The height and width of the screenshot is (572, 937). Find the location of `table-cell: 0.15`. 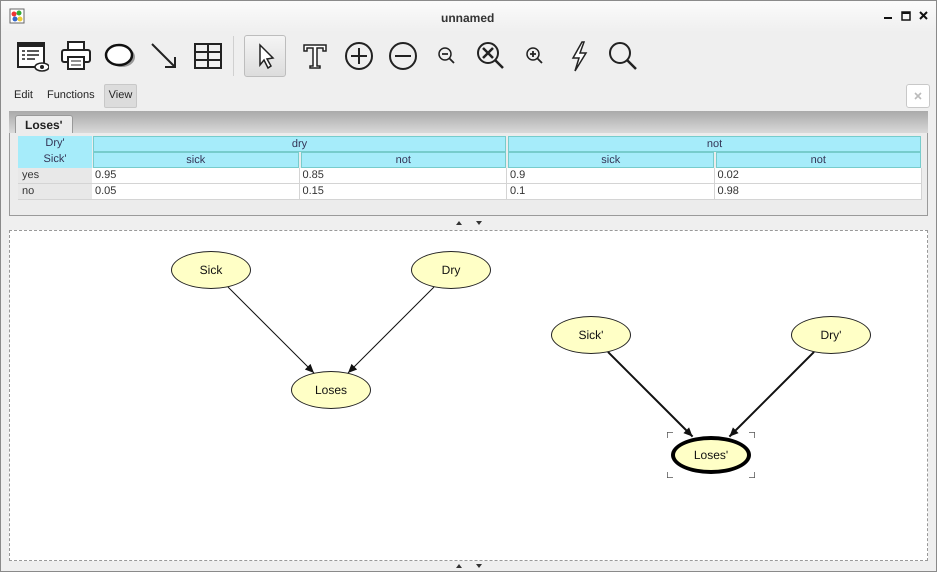

table-cell: 0.15 is located at coordinates (403, 192).